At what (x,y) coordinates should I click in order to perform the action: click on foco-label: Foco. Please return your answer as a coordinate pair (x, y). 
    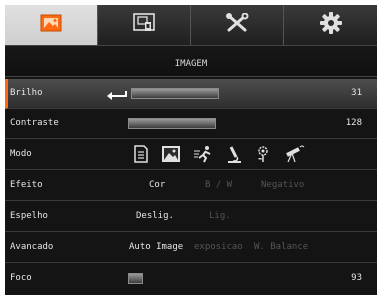
    Looking at the image, I should click on (21, 278).